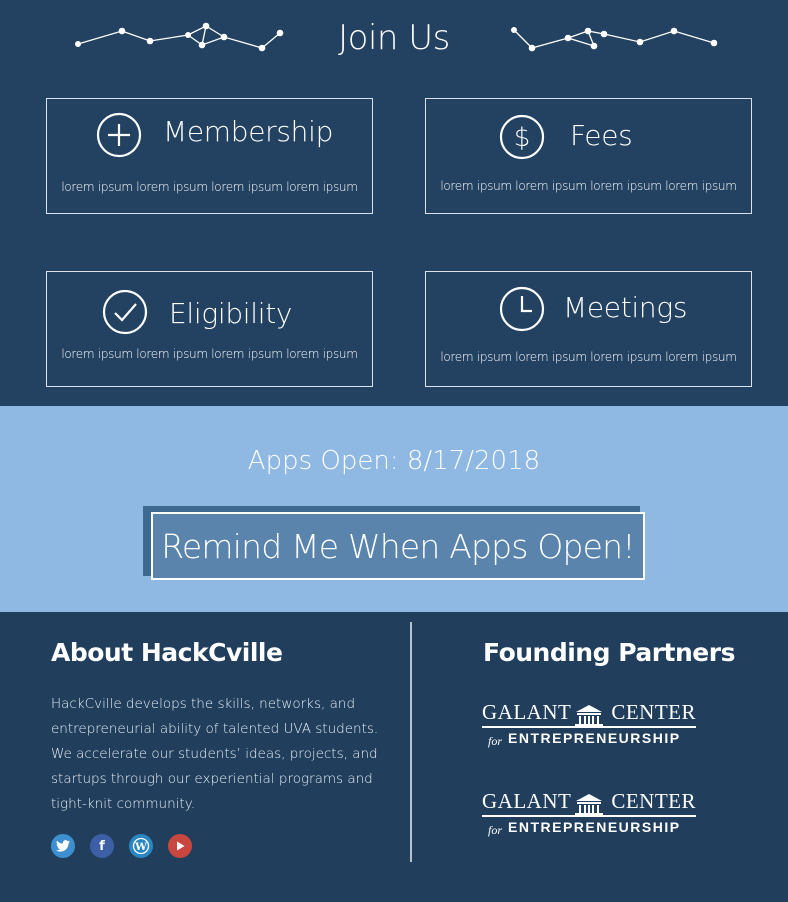 The width and height of the screenshot is (788, 902). I want to click on wordpress-icon: W, so click(141, 846).